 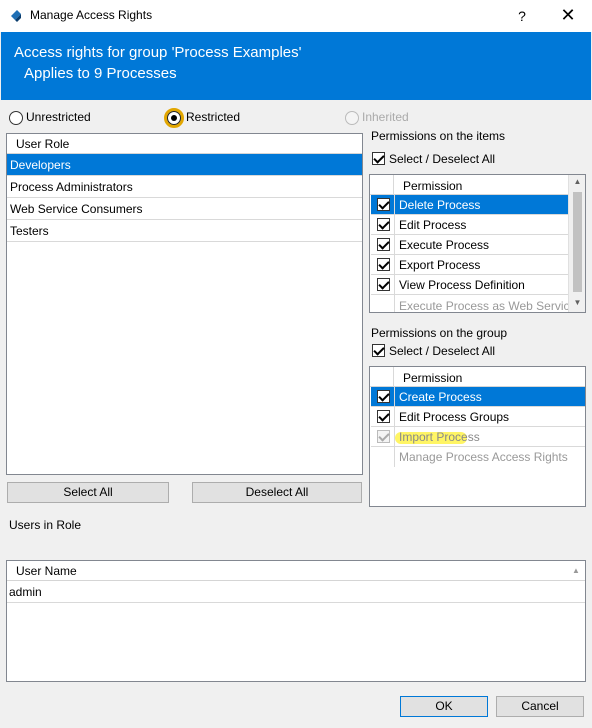 I want to click on item-permission-row: Export Process, so click(x=469, y=265).